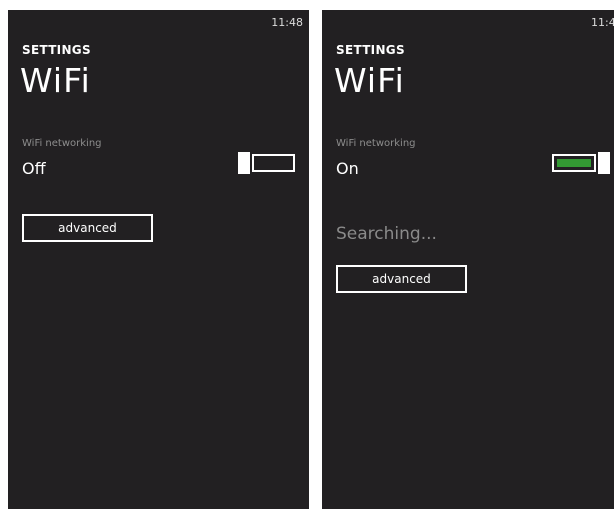 This screenshot has height=509, width=614. Describe the element at coordinates (347, 168) in the screenshot. I see `wifi-toggle-state: On` at that location.